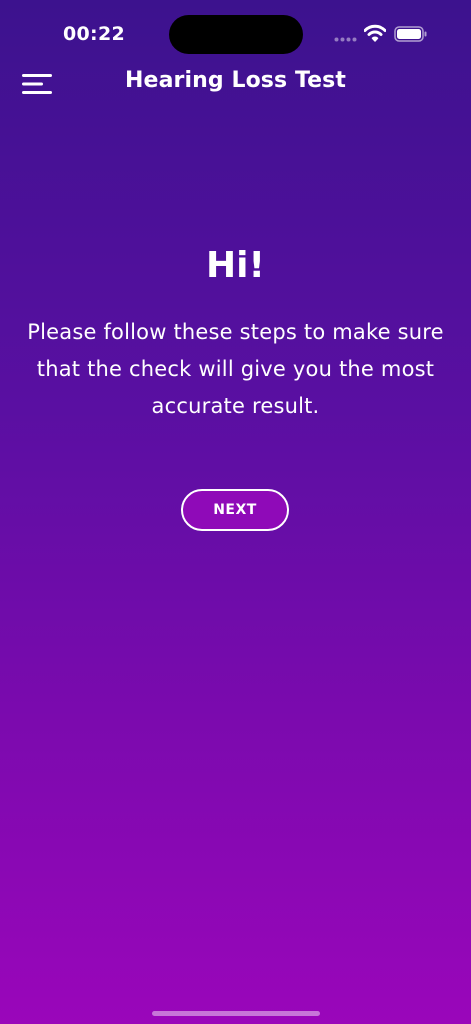  Describe the element at coordinates (236, 34) in the screenshot. I see `dynamic-island` at that location.